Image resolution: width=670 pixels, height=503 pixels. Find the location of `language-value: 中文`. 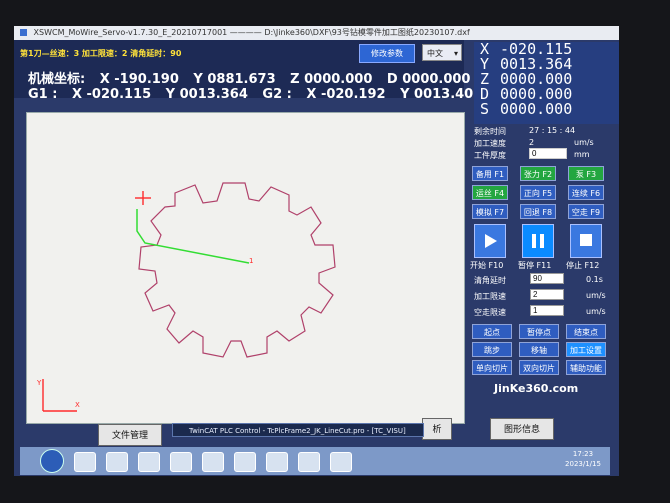

language-value: 中文 is located at coordinates (435, 53).